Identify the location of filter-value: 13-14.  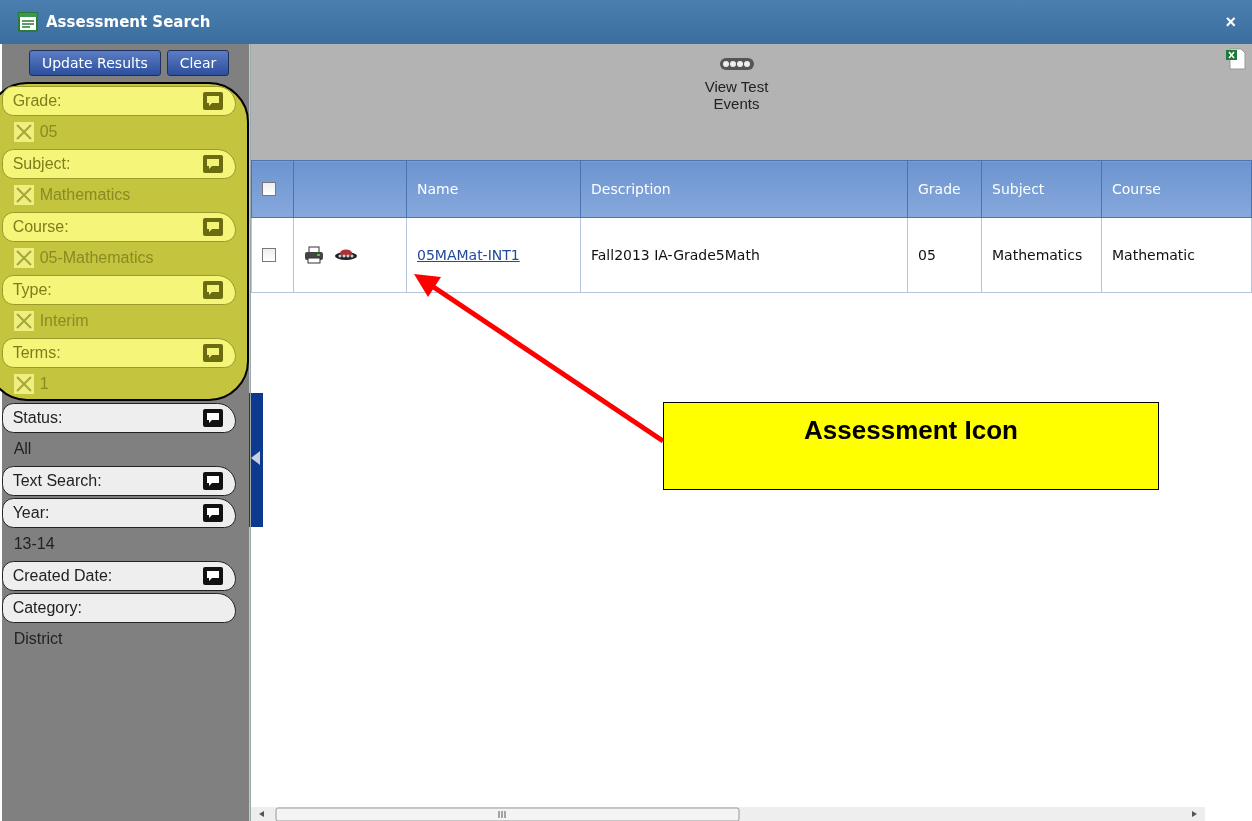
(34, 543).